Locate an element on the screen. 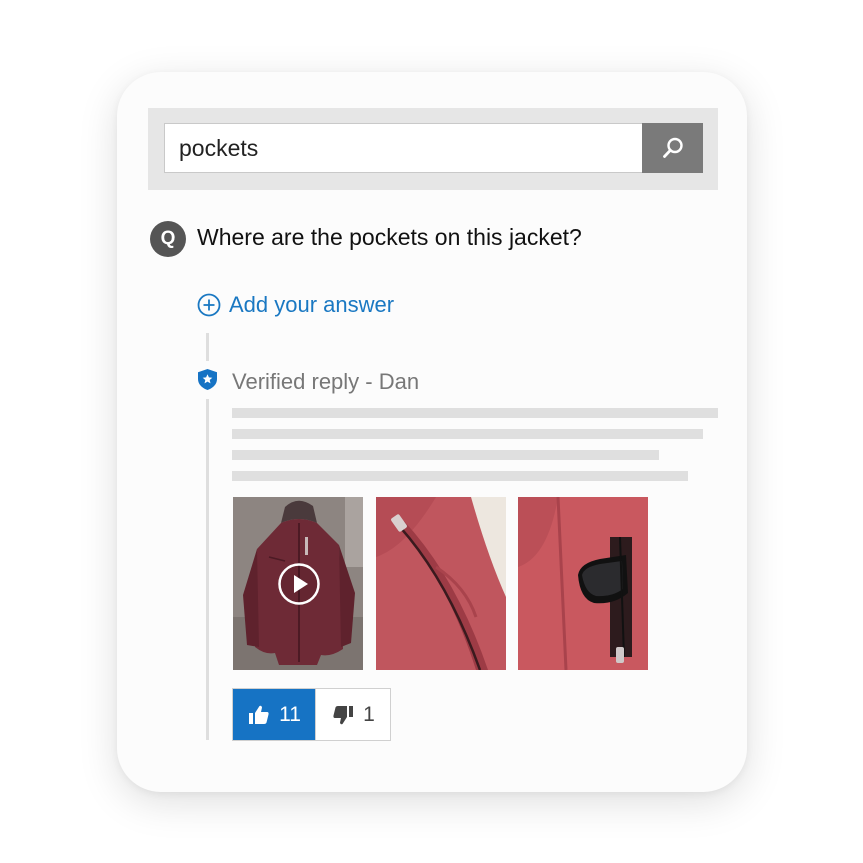 The image size is (863, 863). search-icon is located at coordinates (672, 147).